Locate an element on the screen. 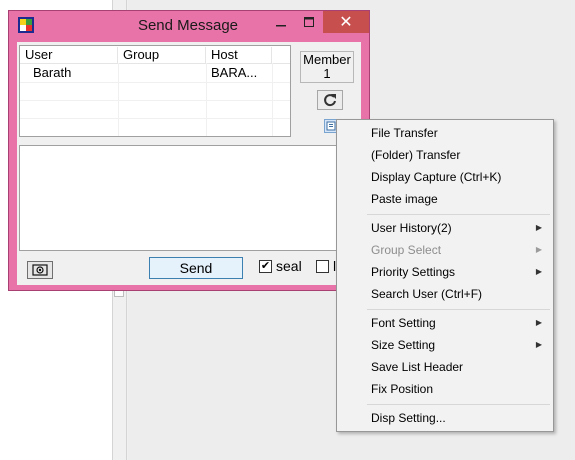  menu-item-group-select: Group Select ▶ is located at coordinates (445, 250).